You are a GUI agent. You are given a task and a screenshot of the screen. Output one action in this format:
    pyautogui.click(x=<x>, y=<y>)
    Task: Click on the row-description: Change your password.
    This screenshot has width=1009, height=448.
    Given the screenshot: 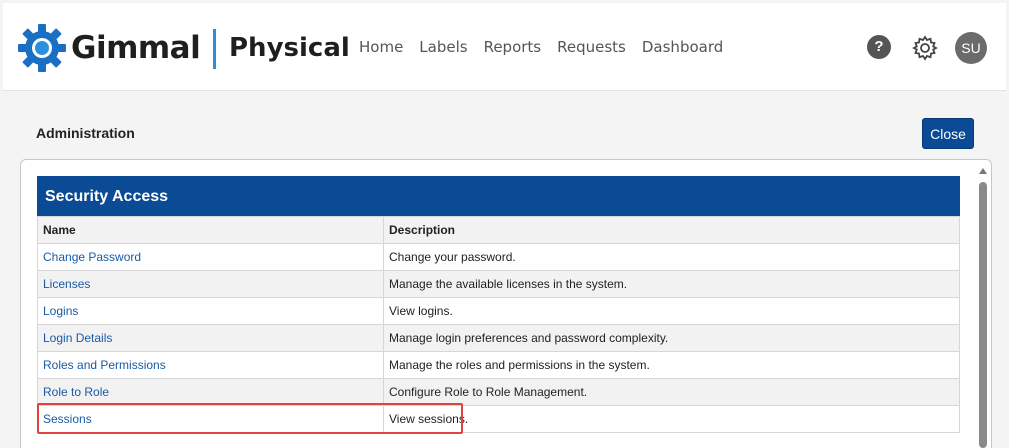 What is the action you would take?
    pyautogui.click(x=671, y=257)
    